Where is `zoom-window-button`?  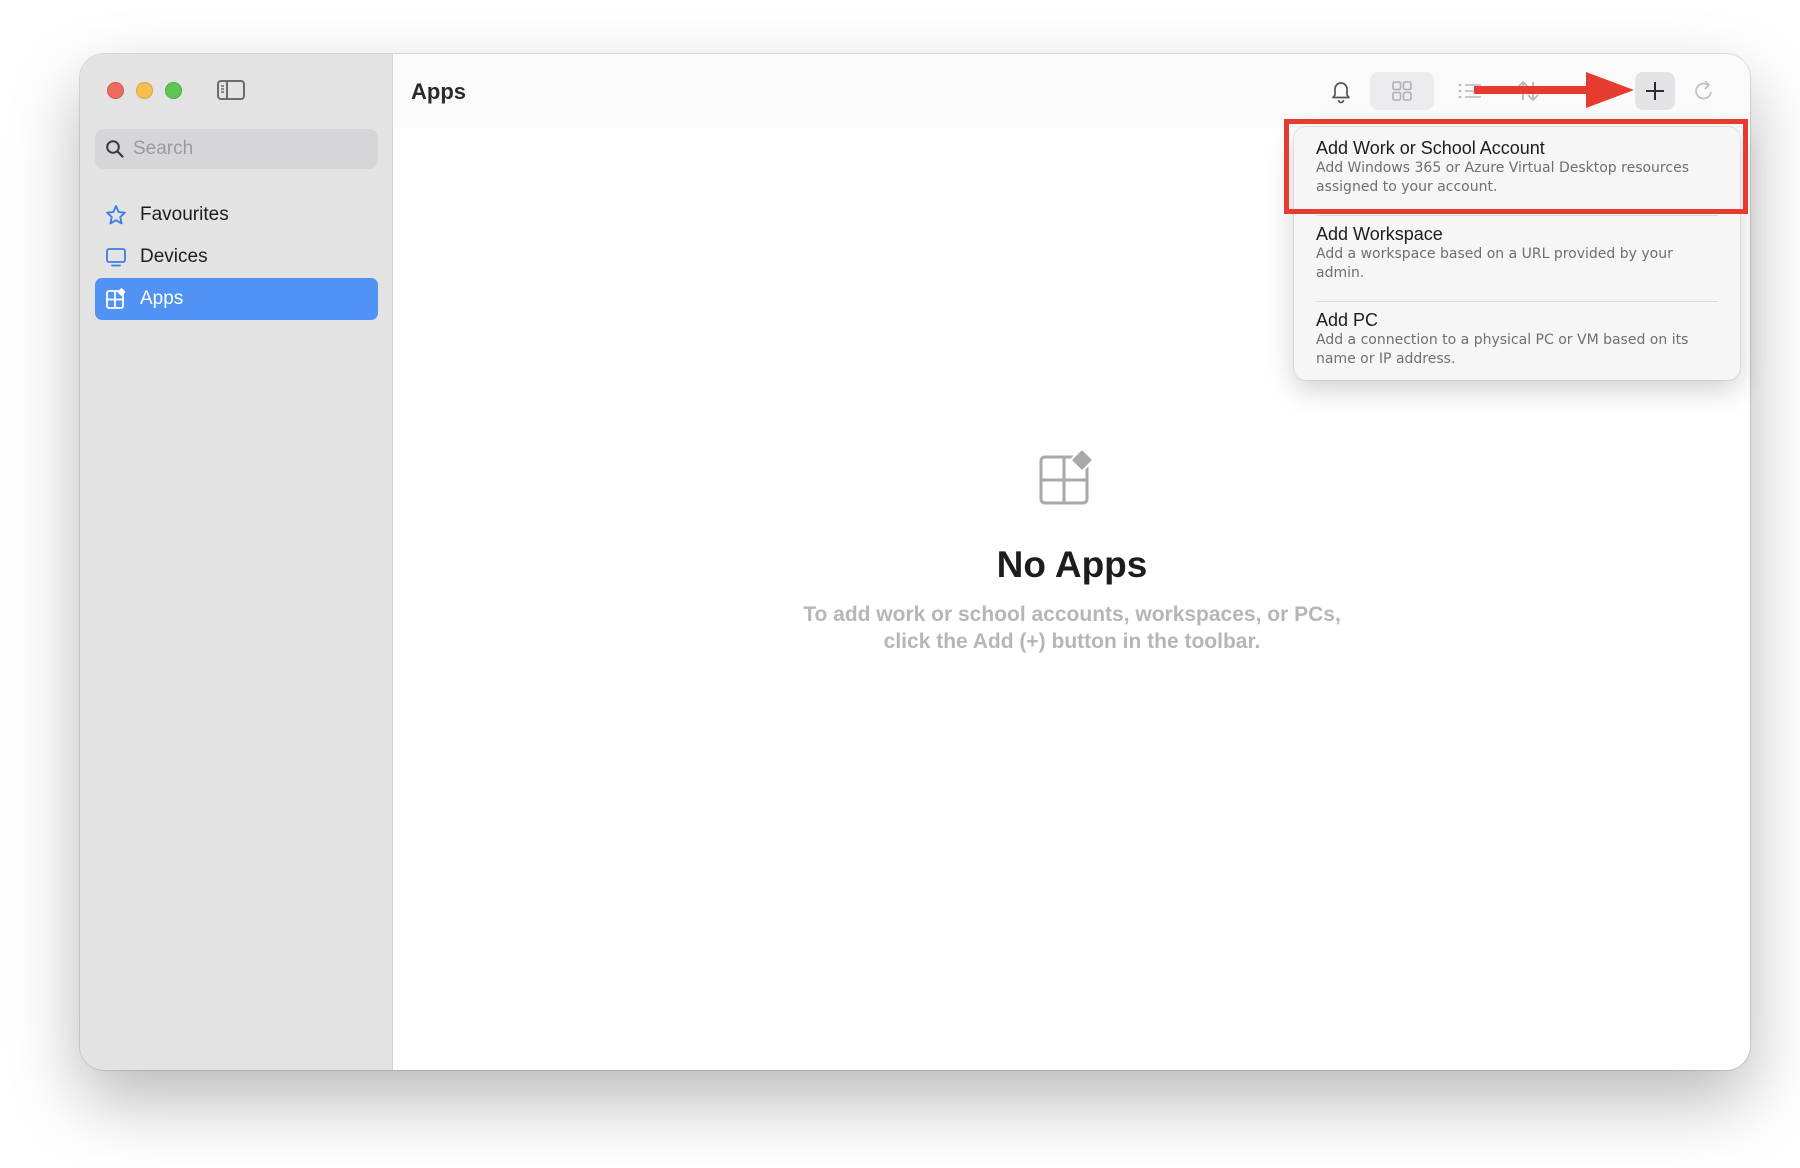
zoom-window-button is located at coordinates (173, 90).